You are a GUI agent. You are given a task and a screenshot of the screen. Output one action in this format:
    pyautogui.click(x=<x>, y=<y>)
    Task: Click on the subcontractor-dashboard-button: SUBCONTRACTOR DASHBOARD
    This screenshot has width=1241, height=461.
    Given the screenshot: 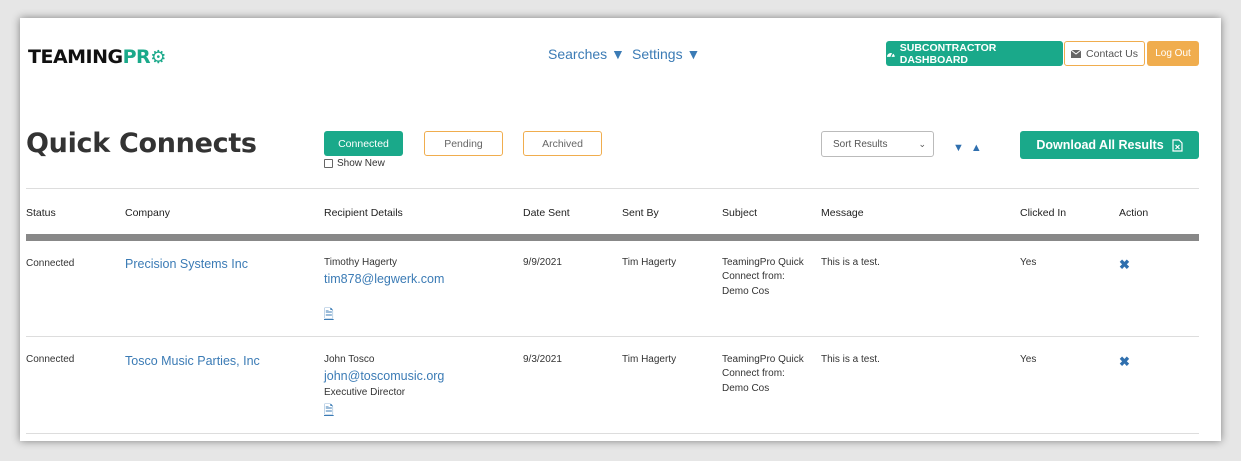 What is the action you would take?
    pyautogui.click(x=974, y=53)
    